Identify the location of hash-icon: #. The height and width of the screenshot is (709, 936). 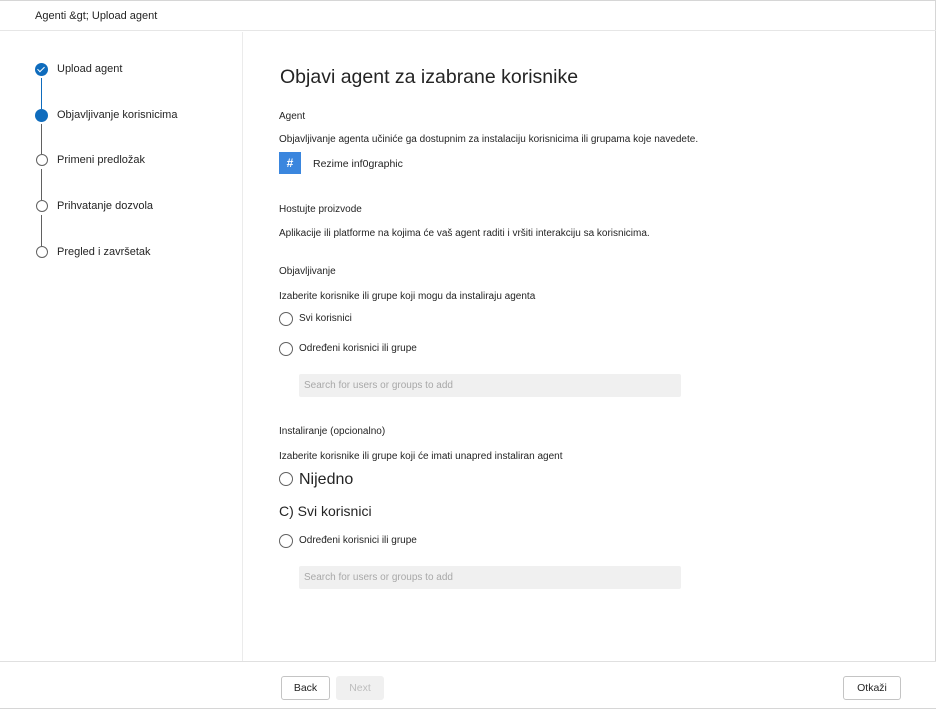
(290, 163).